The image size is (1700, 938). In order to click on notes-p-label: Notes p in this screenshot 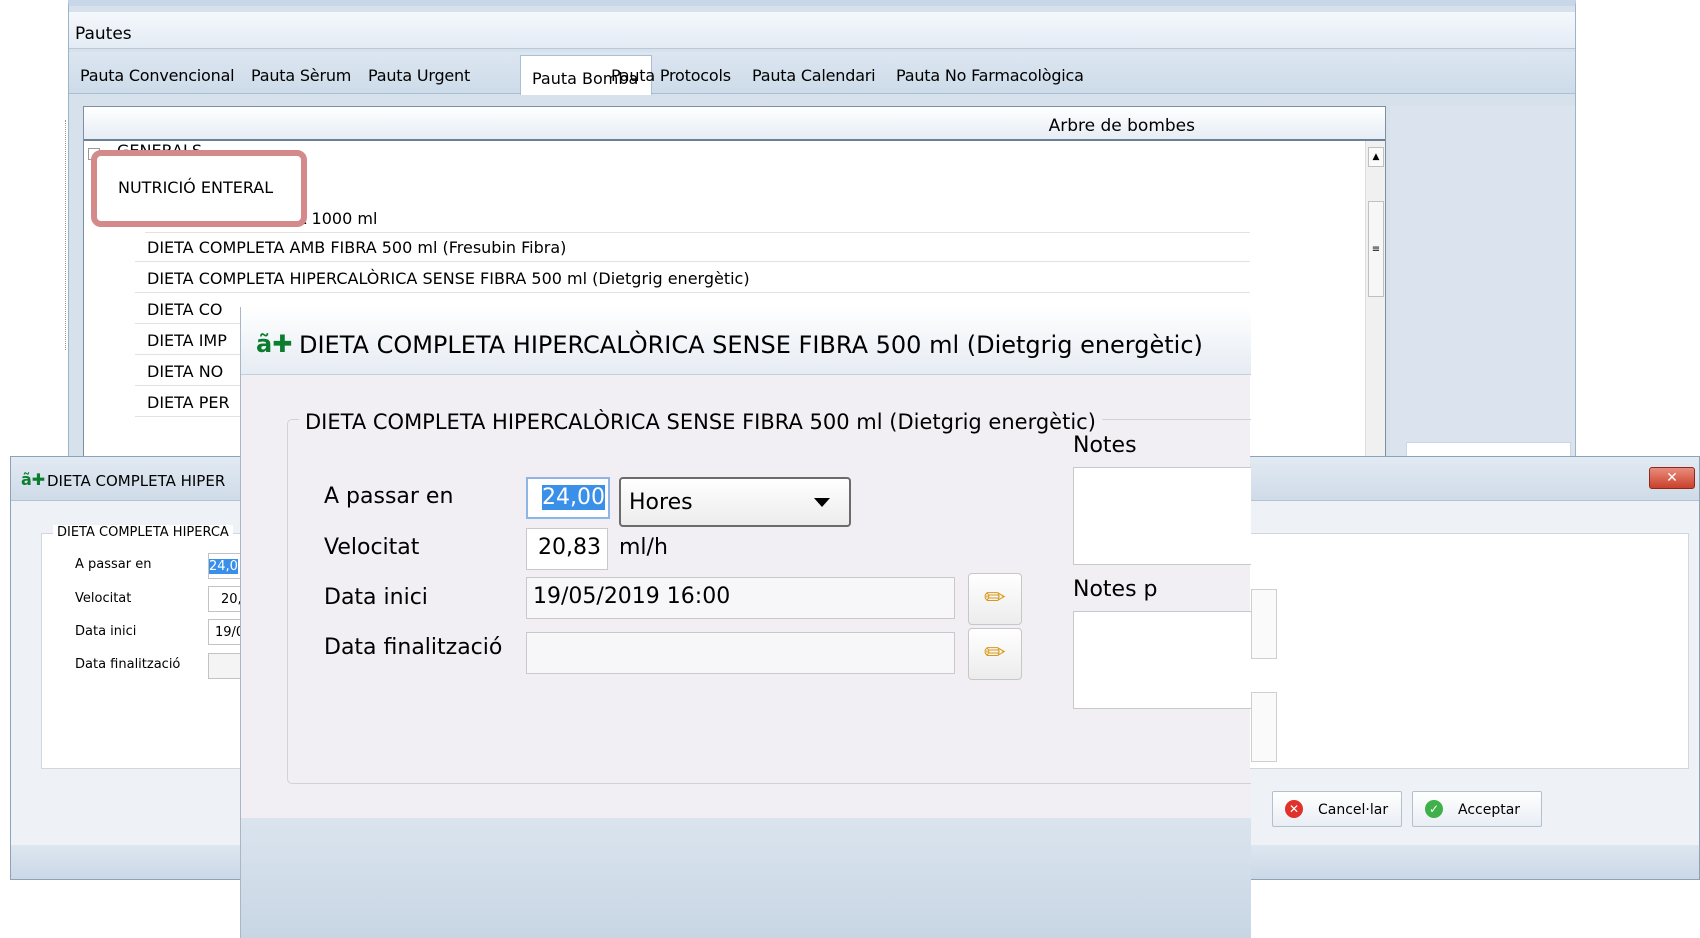, I will do `click(1115, 589)`.